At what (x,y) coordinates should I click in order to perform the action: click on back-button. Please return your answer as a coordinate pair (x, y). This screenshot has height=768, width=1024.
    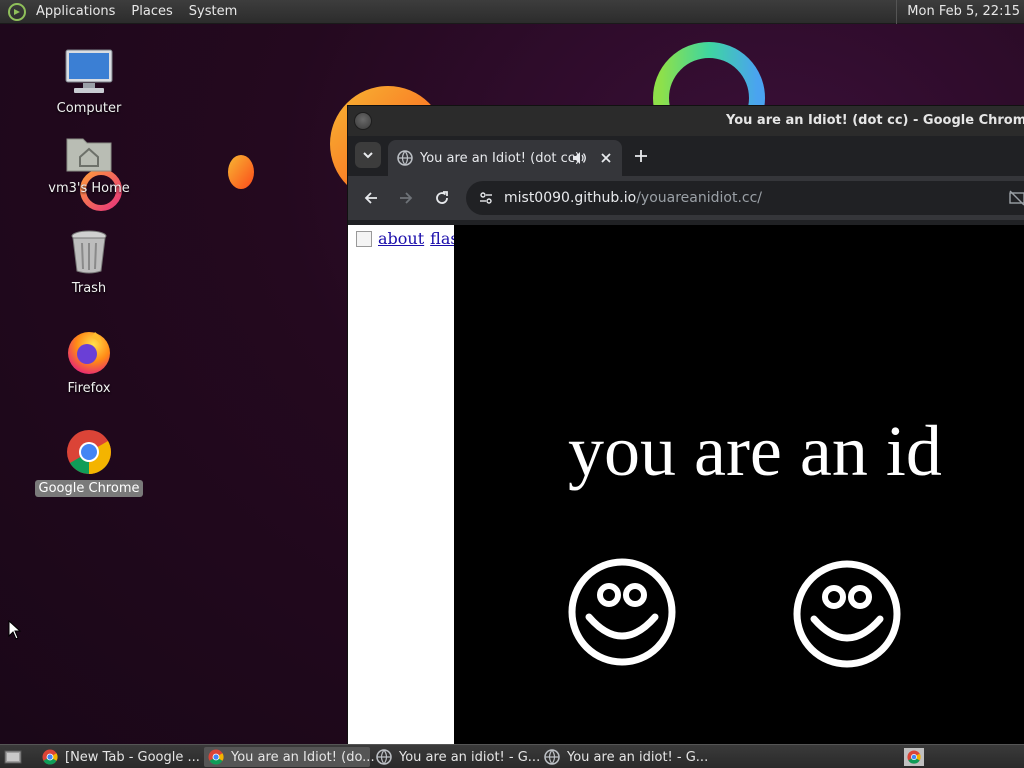
    Looking at the image, I should click on (371, 198).